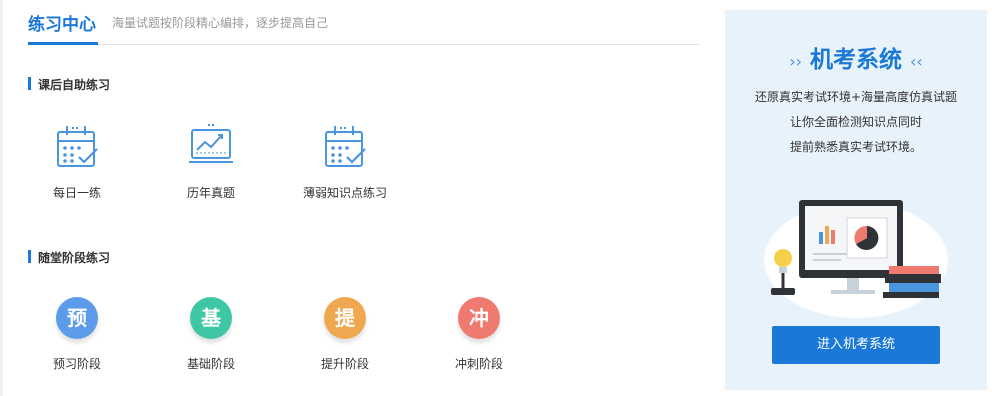  Describe the element at coordinates (795, 61) in the screenshot. I see `double-chevron-right-icon: ››` at that location.